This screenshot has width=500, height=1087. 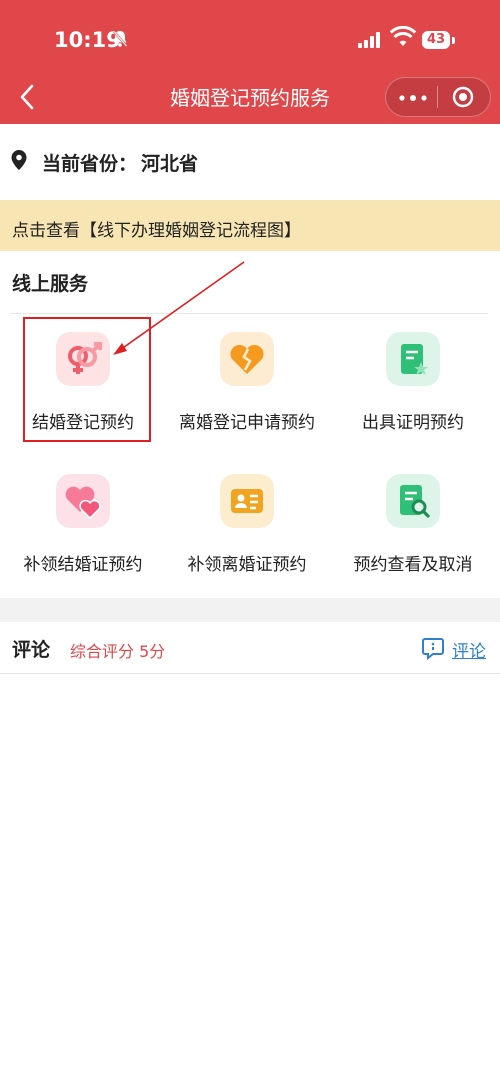 I want to click on service-label: 离婚登记申请预约, so click(x=247, y=423).